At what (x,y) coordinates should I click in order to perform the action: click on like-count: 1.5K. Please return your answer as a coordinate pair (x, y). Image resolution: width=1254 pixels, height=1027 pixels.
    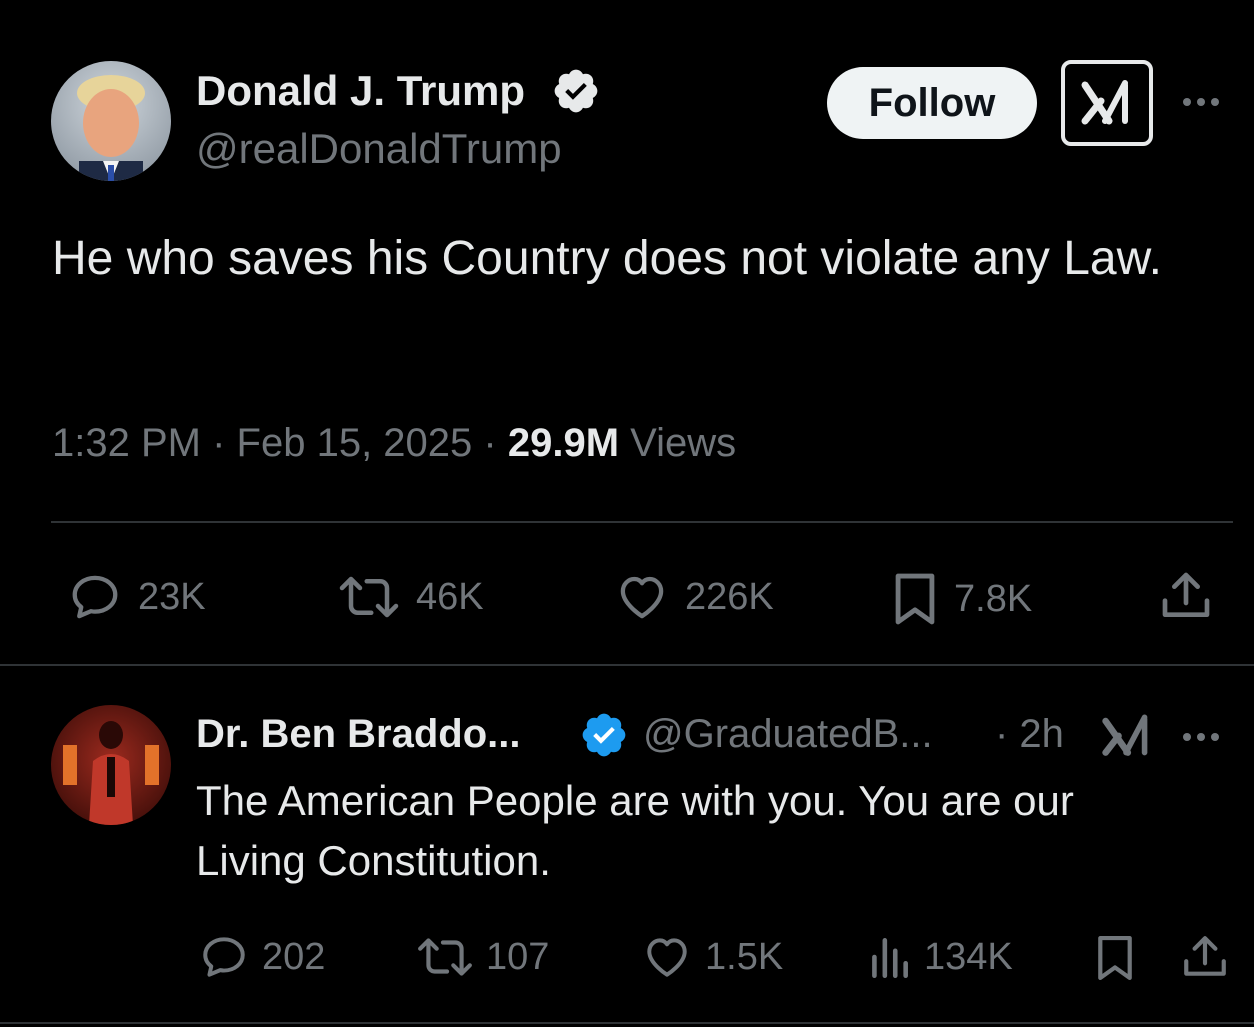
    Looking at the image, I should click on (744, 956).